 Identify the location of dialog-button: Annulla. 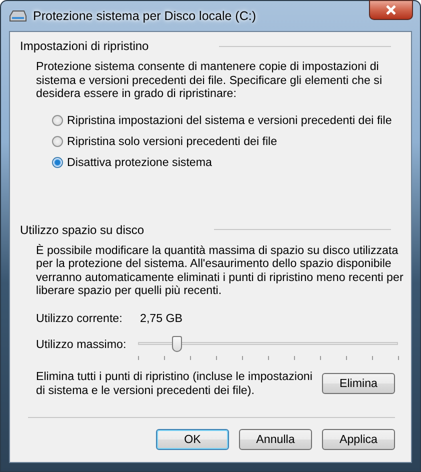
(275, 439).